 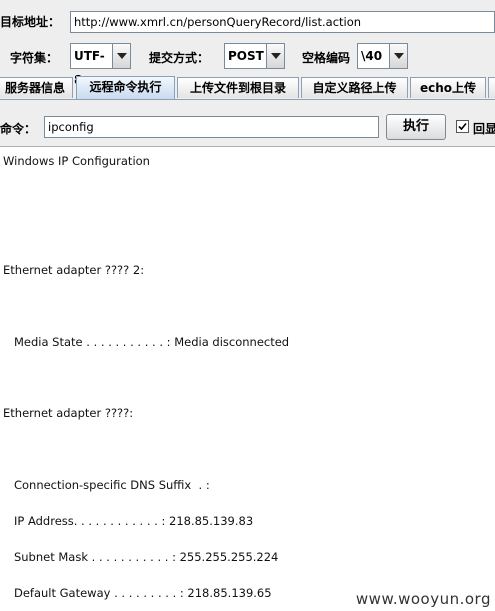 I want to click on charset-label: 字符集：, so click(x=34, y=58).